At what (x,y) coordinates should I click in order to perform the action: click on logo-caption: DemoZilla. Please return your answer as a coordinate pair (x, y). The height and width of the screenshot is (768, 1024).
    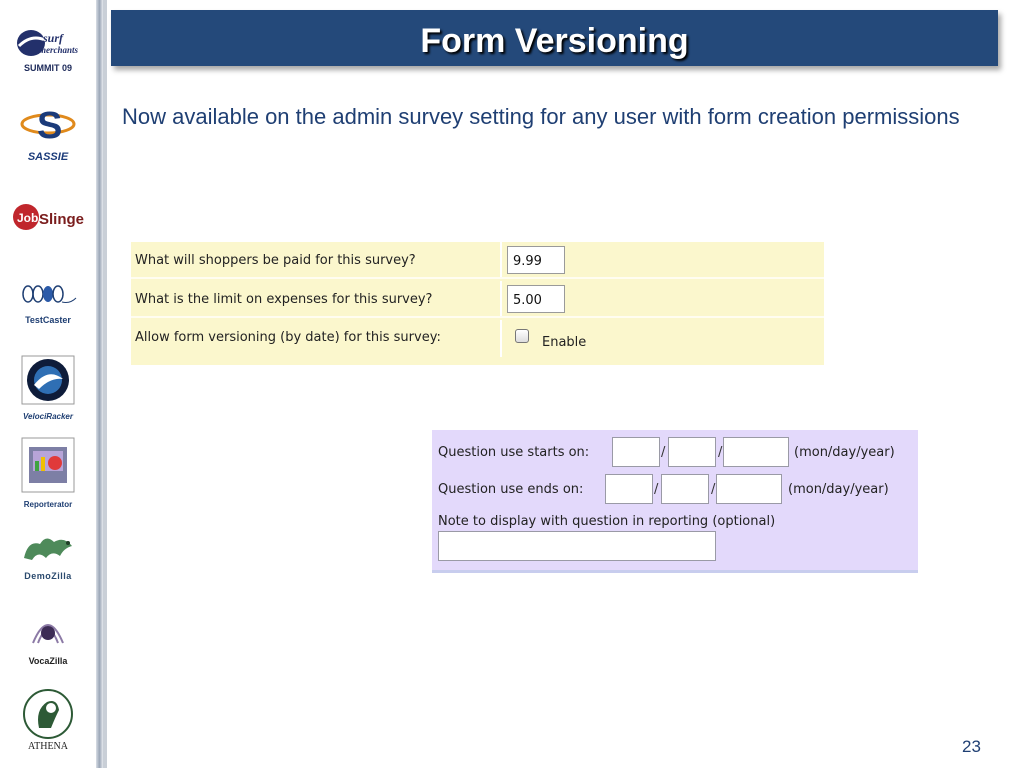
    Looking at the image, I should click on (48, 576).